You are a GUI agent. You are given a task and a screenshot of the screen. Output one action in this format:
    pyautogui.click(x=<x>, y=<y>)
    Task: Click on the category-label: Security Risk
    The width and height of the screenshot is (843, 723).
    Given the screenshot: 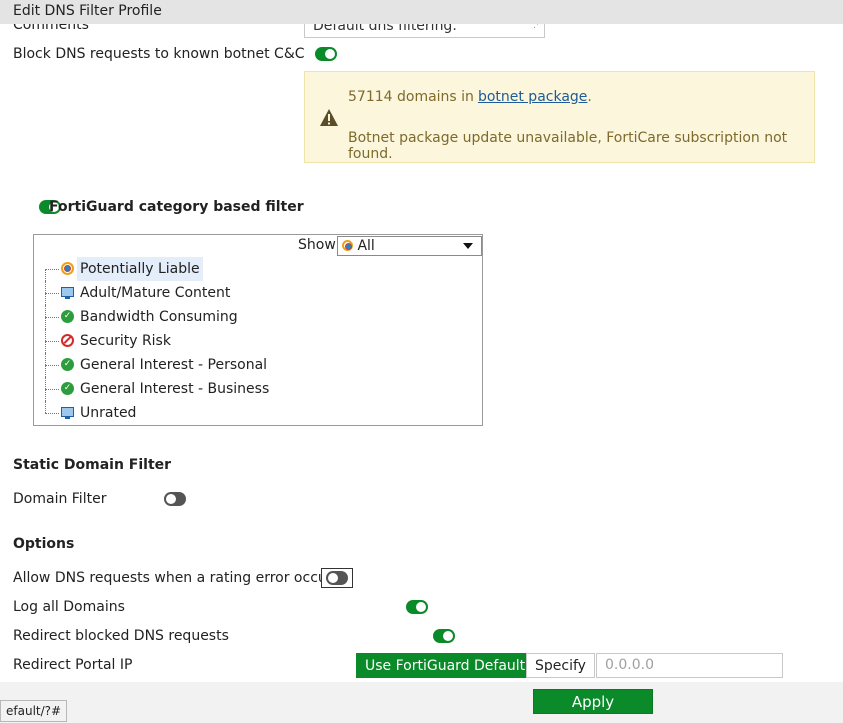 What is the action you would take?
    pyautogui.click(x=125, y=341)
    